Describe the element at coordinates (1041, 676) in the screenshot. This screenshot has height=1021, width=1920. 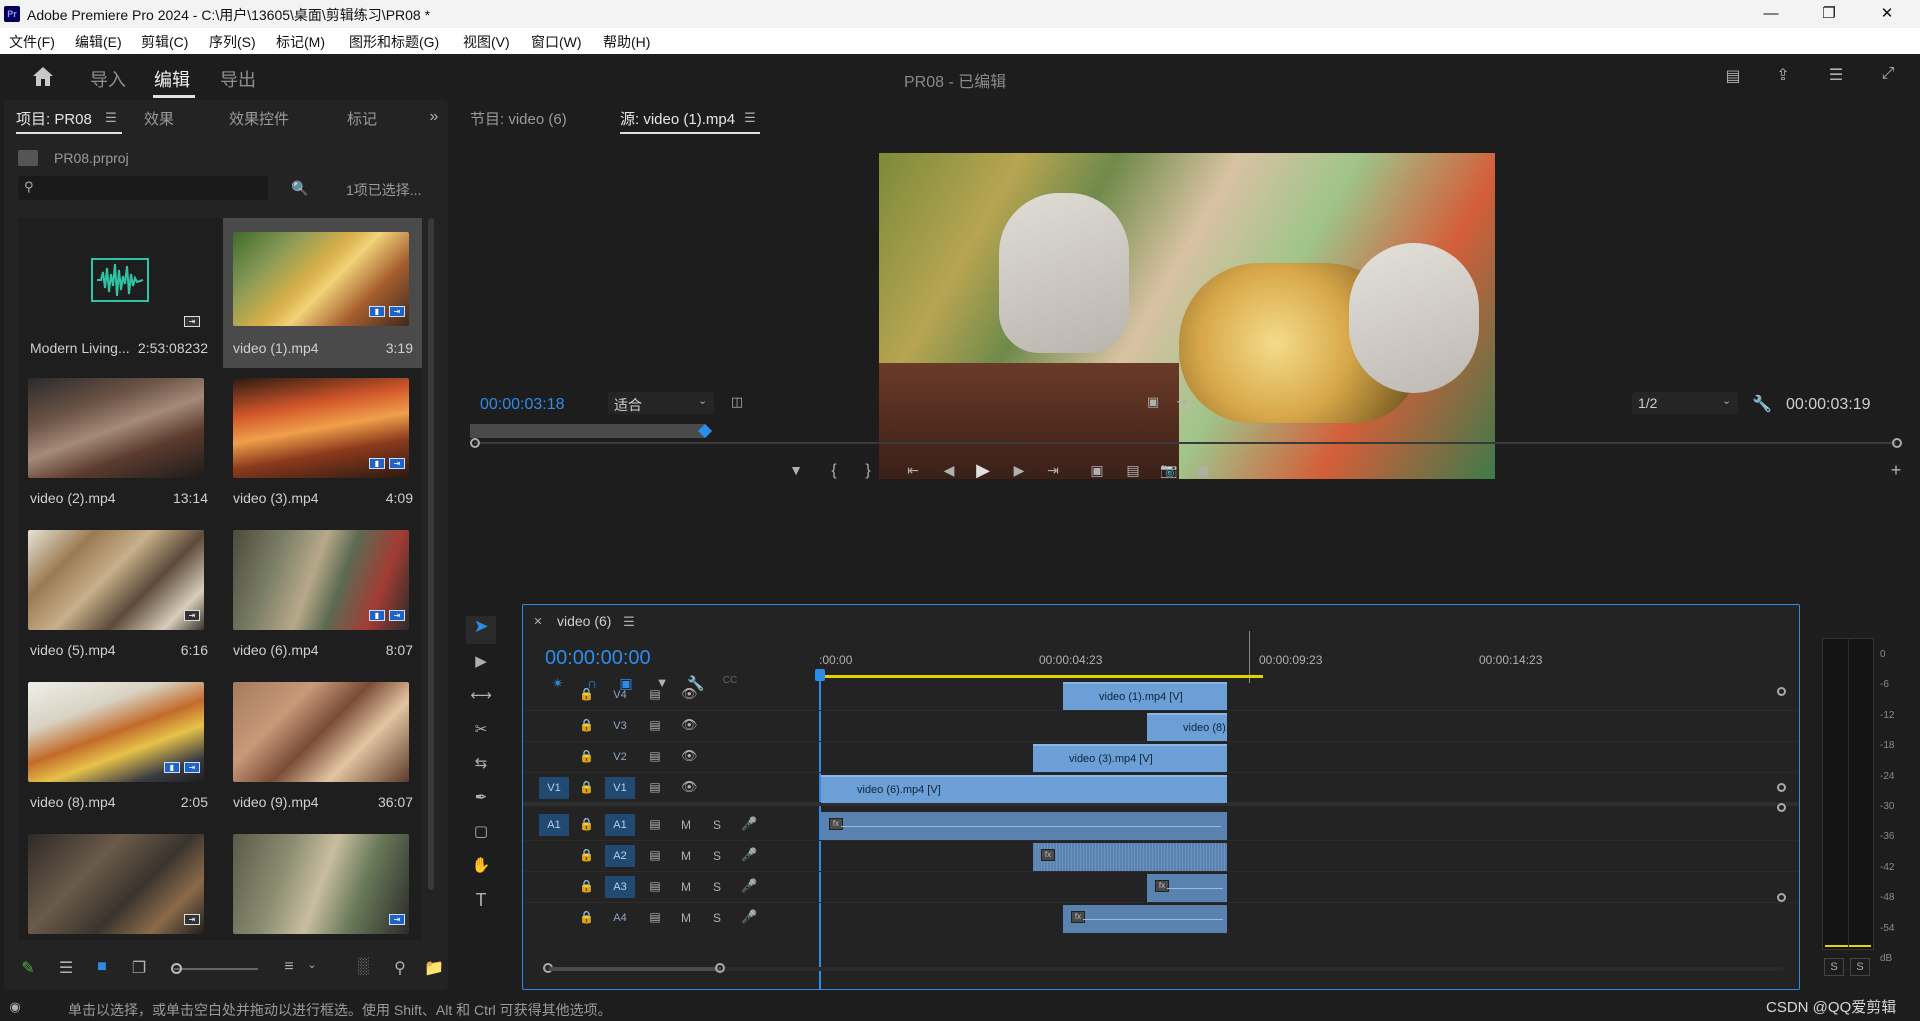
I see `work-area-bar` at that location.